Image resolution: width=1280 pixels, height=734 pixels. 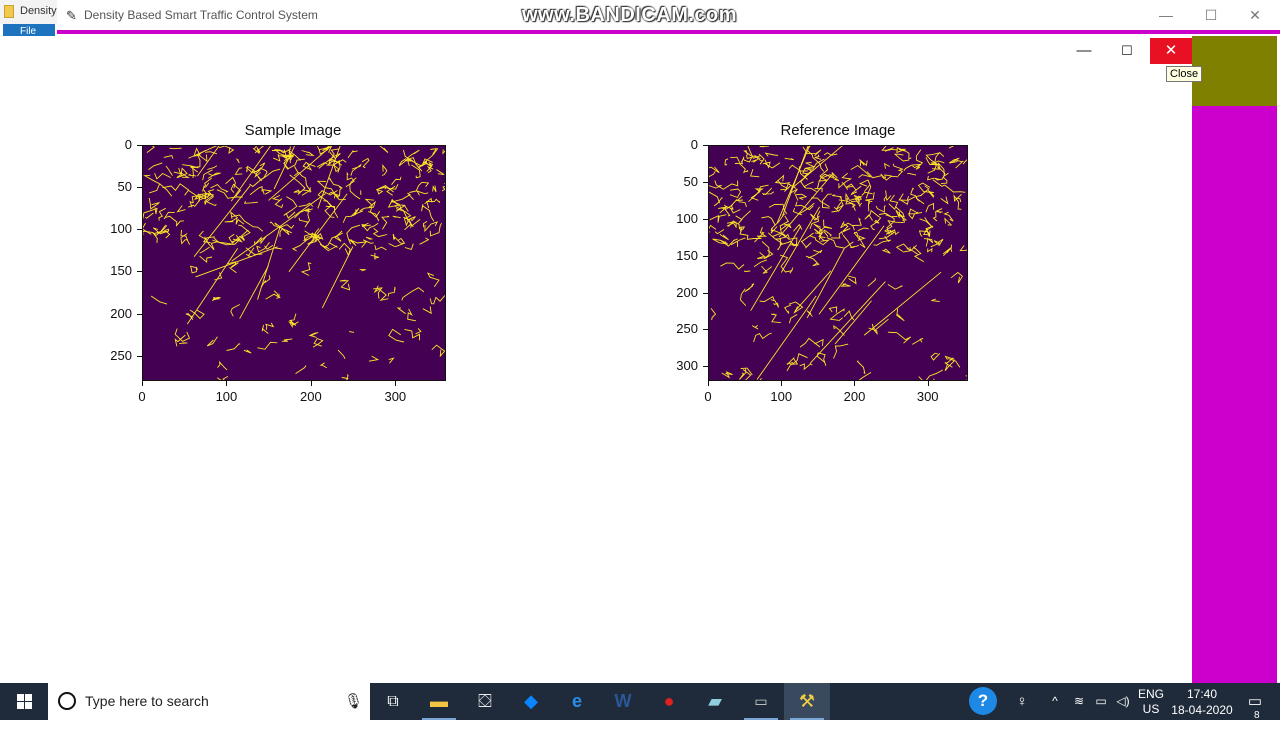 What do you see at coordinates (683, 292) in the screenshot?
I see `right-ytick-label: 200` at bounding box center [683, 292].